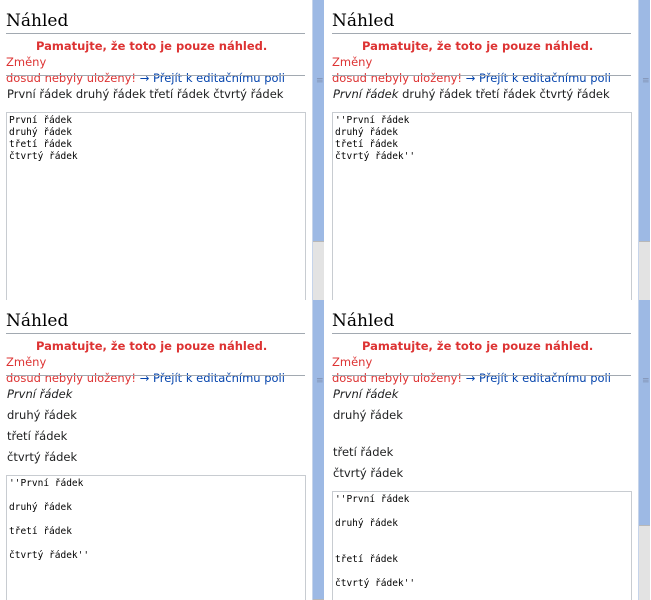 This screenshot has width=651, height=600. Describe the element at coordinates (43, 156) in the screenshot. I see `textarea-line: čtvrtý řádek` at that location.